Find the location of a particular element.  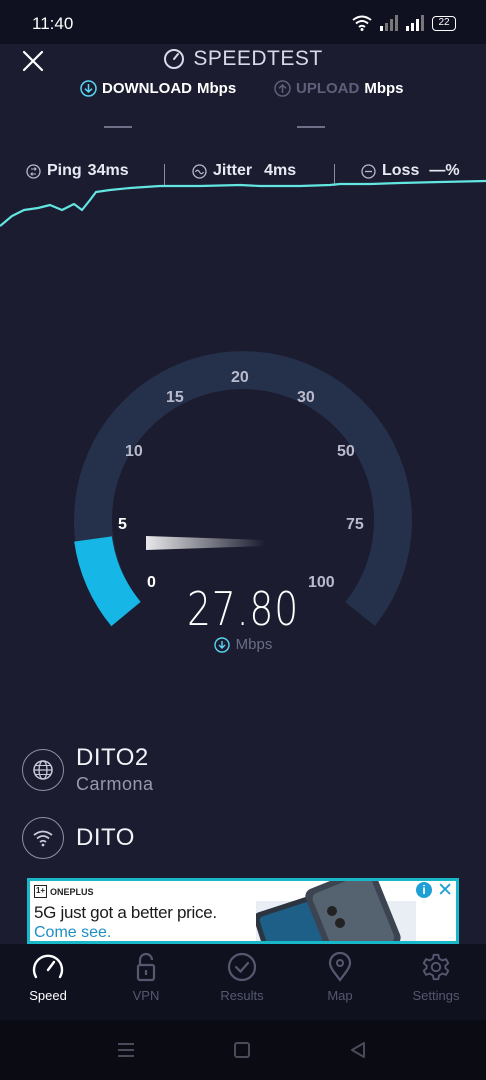

gauge-tick-5: 5 is located at coordinates (122, 524).